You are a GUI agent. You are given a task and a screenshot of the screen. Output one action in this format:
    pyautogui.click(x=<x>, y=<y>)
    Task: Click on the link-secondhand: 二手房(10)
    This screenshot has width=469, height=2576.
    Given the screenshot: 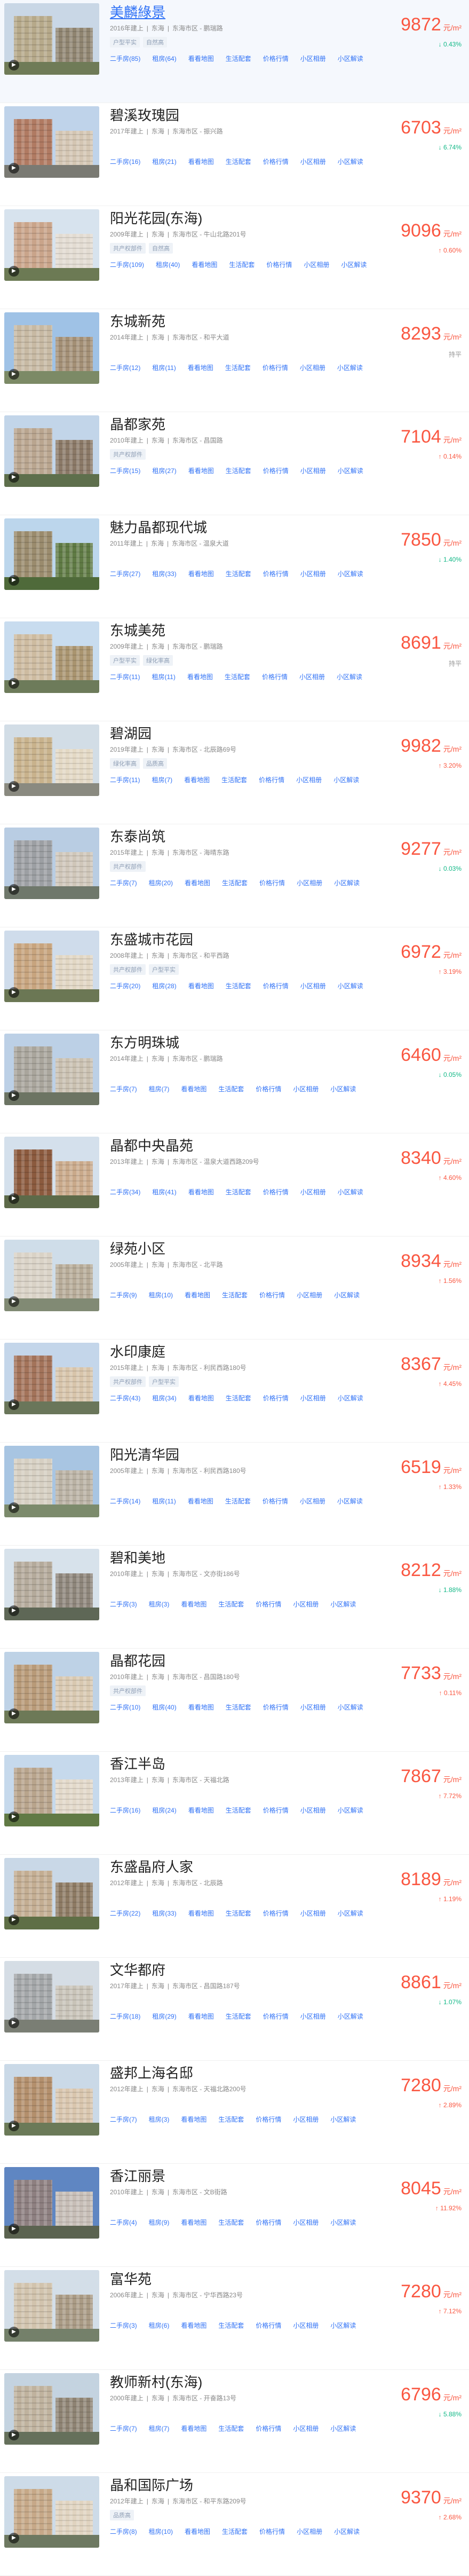 What is the action you would take?
    pyautogui.click(x=125, y=1707)
    